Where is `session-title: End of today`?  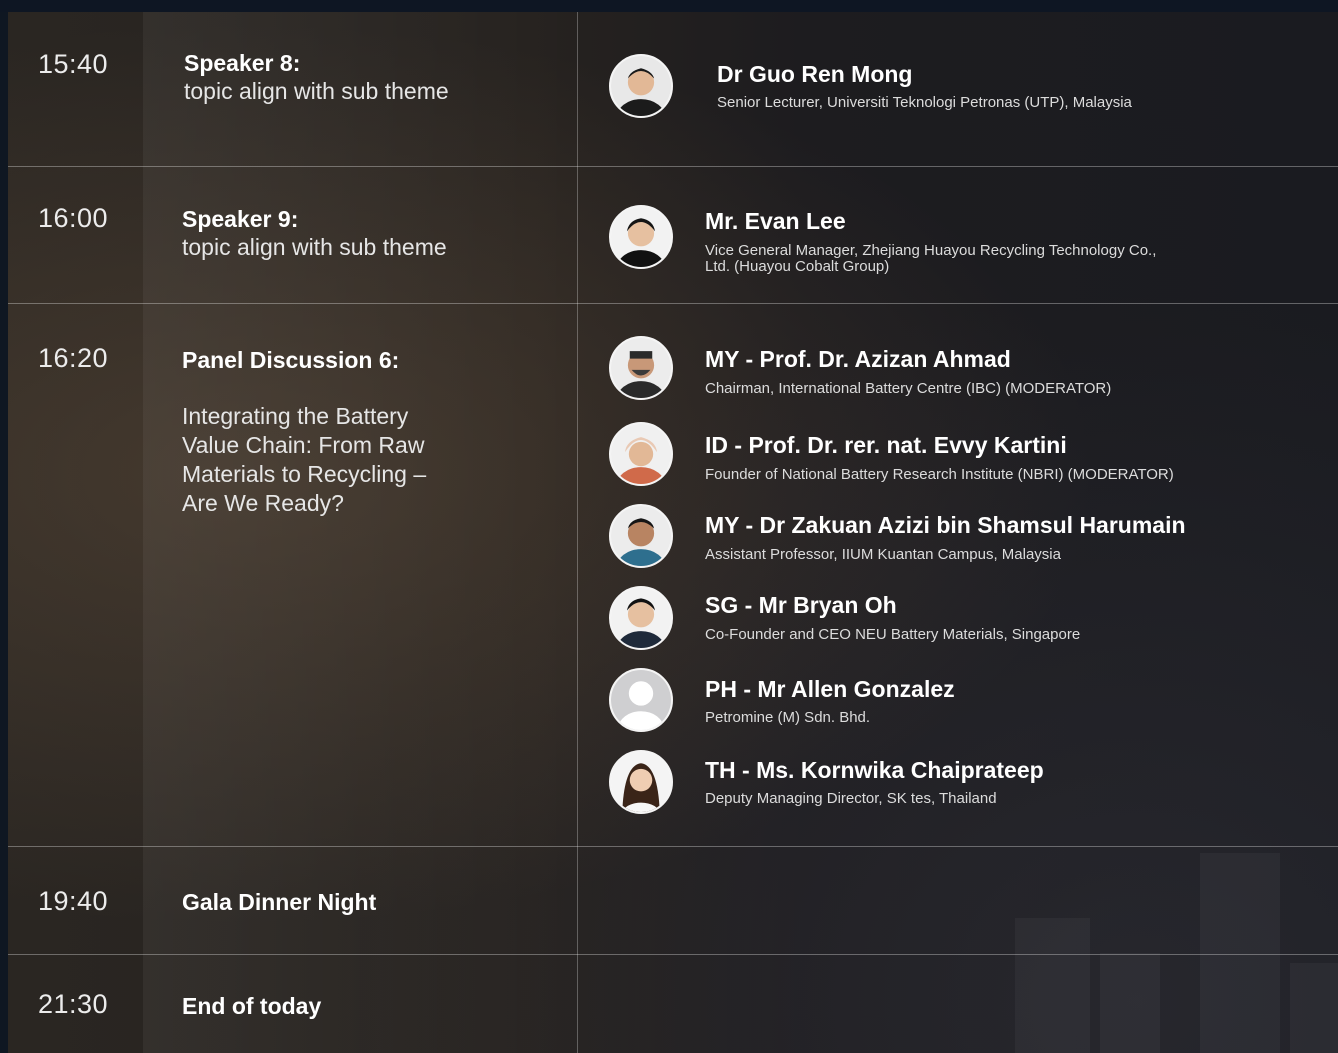
session-title: End of today is located at coordinates (252, 1006).